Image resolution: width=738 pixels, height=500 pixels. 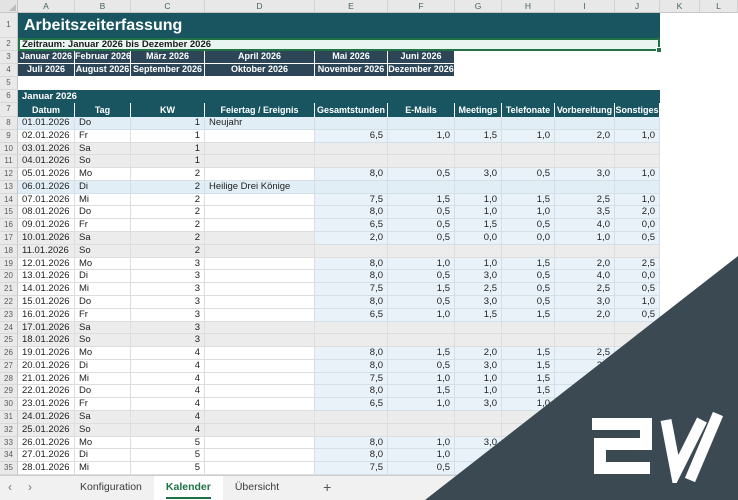 I want to click on cell-kw: 5, so click(x=168, y=443).